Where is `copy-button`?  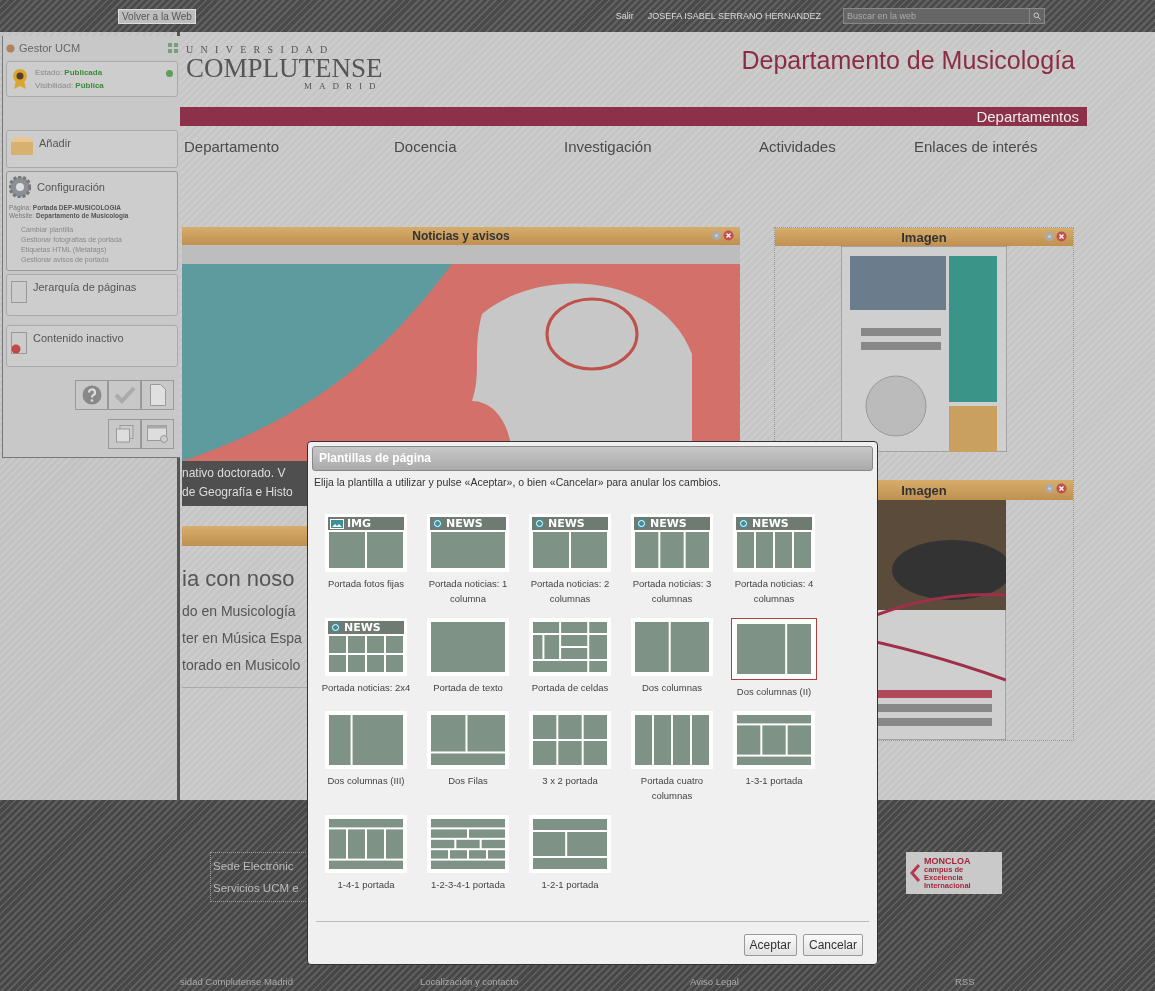 copy-button is located at coordinates (124, 434).